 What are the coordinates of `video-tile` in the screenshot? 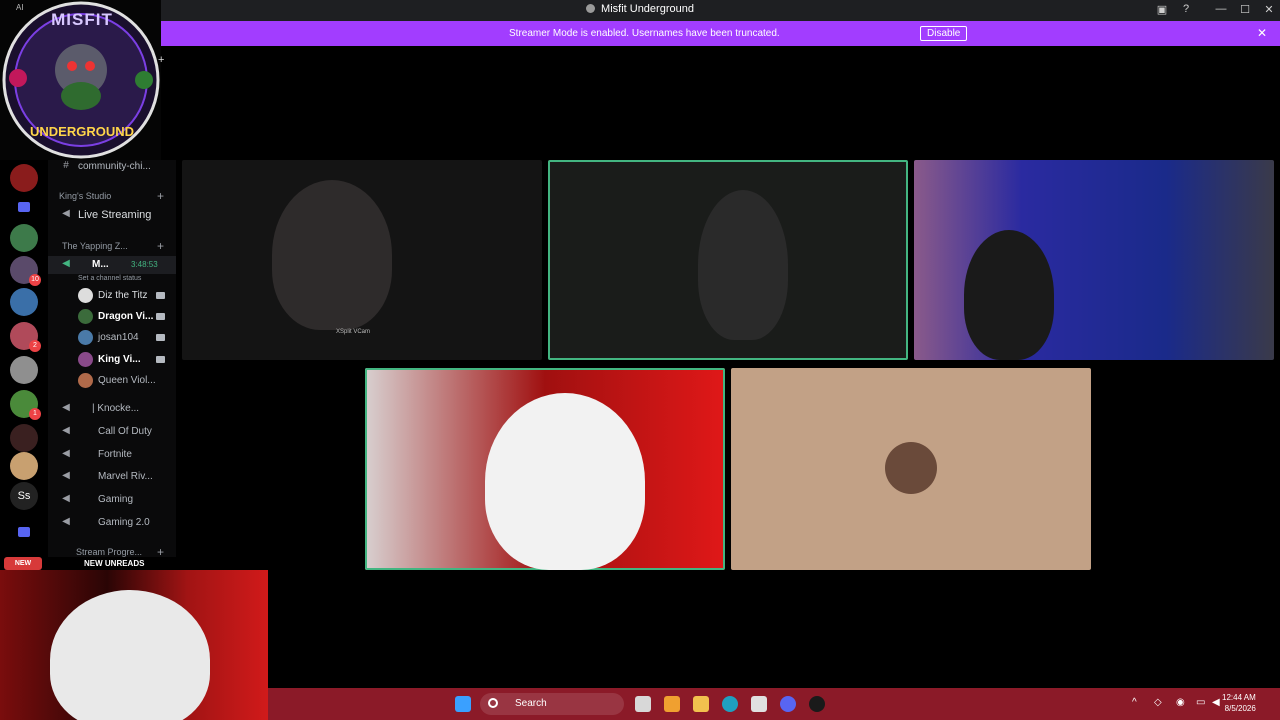 It's located at (1094, 260).